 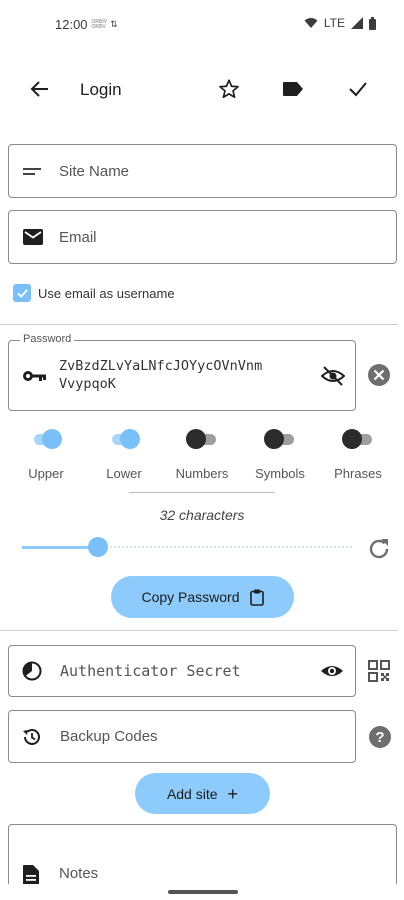 What do you see at coordinates (101, 89) in the screenshot?
I see `page-title: Login` at bounding box center [101, 89].